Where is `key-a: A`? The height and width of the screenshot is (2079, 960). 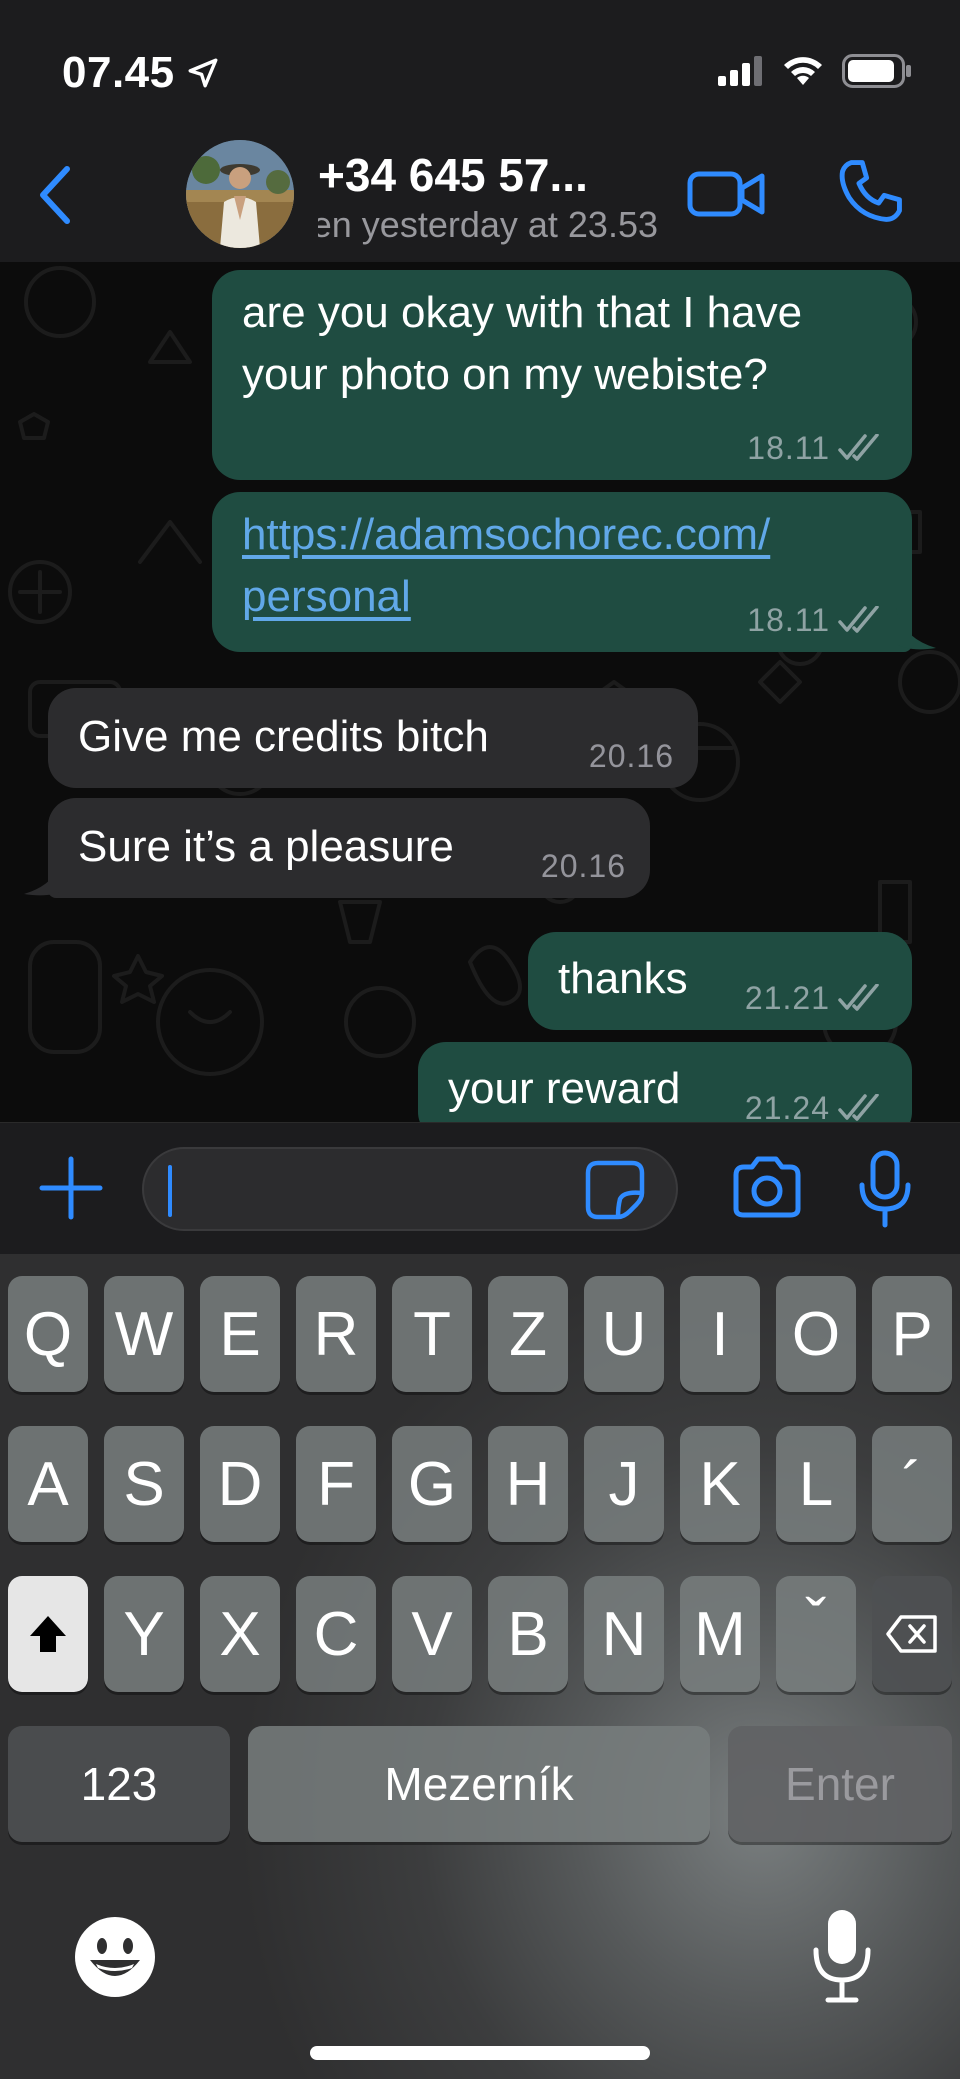
key-a: A is located at coordinates (48, 1484).